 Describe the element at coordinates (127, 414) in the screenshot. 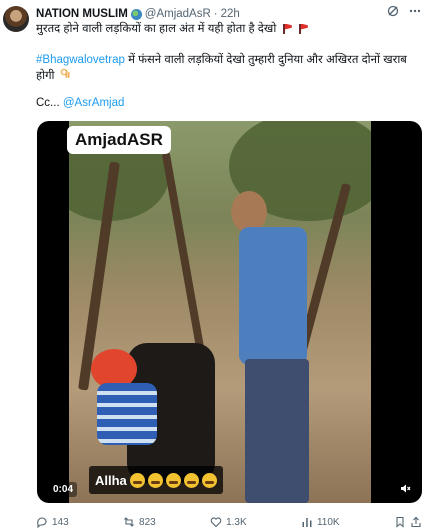

I see `child-coat` at that location.